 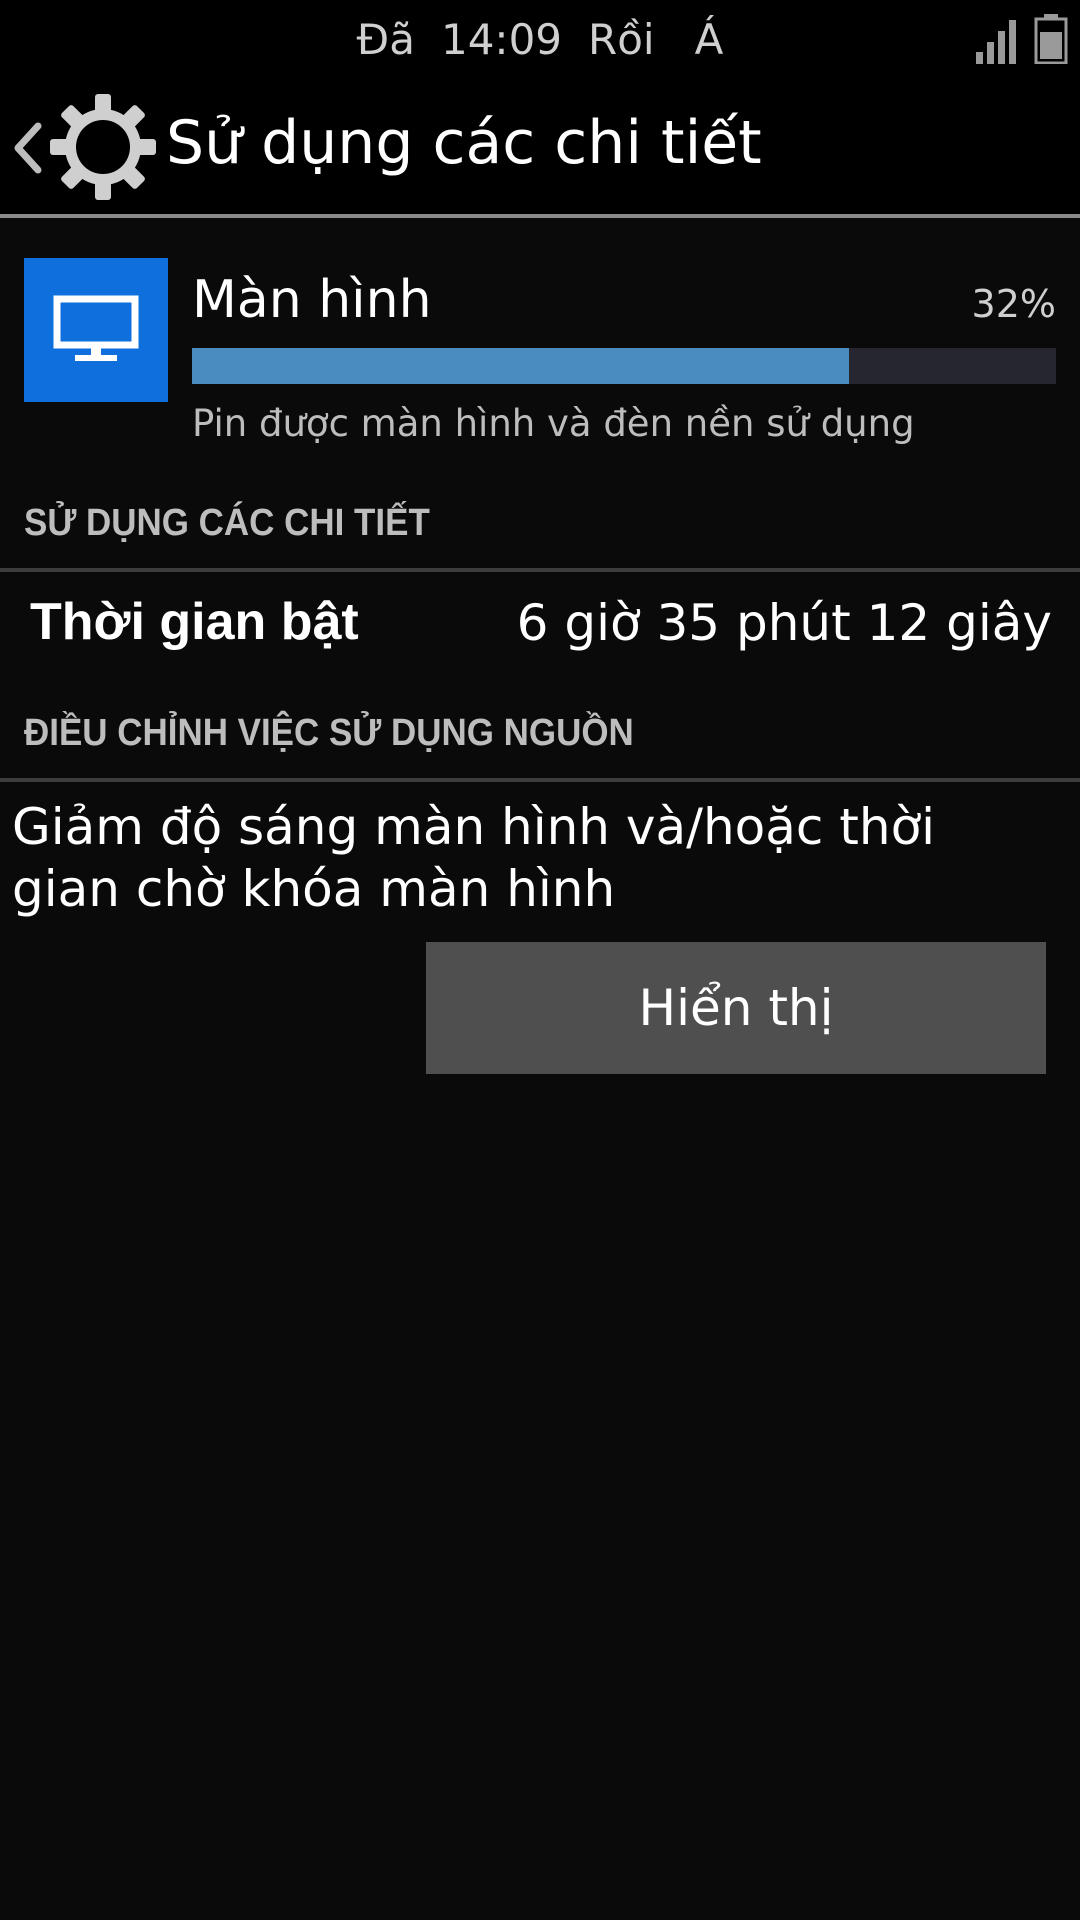 What do you see at coordinates (103, 147) in the screenshot?
I see `gear-icon` at bounding box center [103, 147].